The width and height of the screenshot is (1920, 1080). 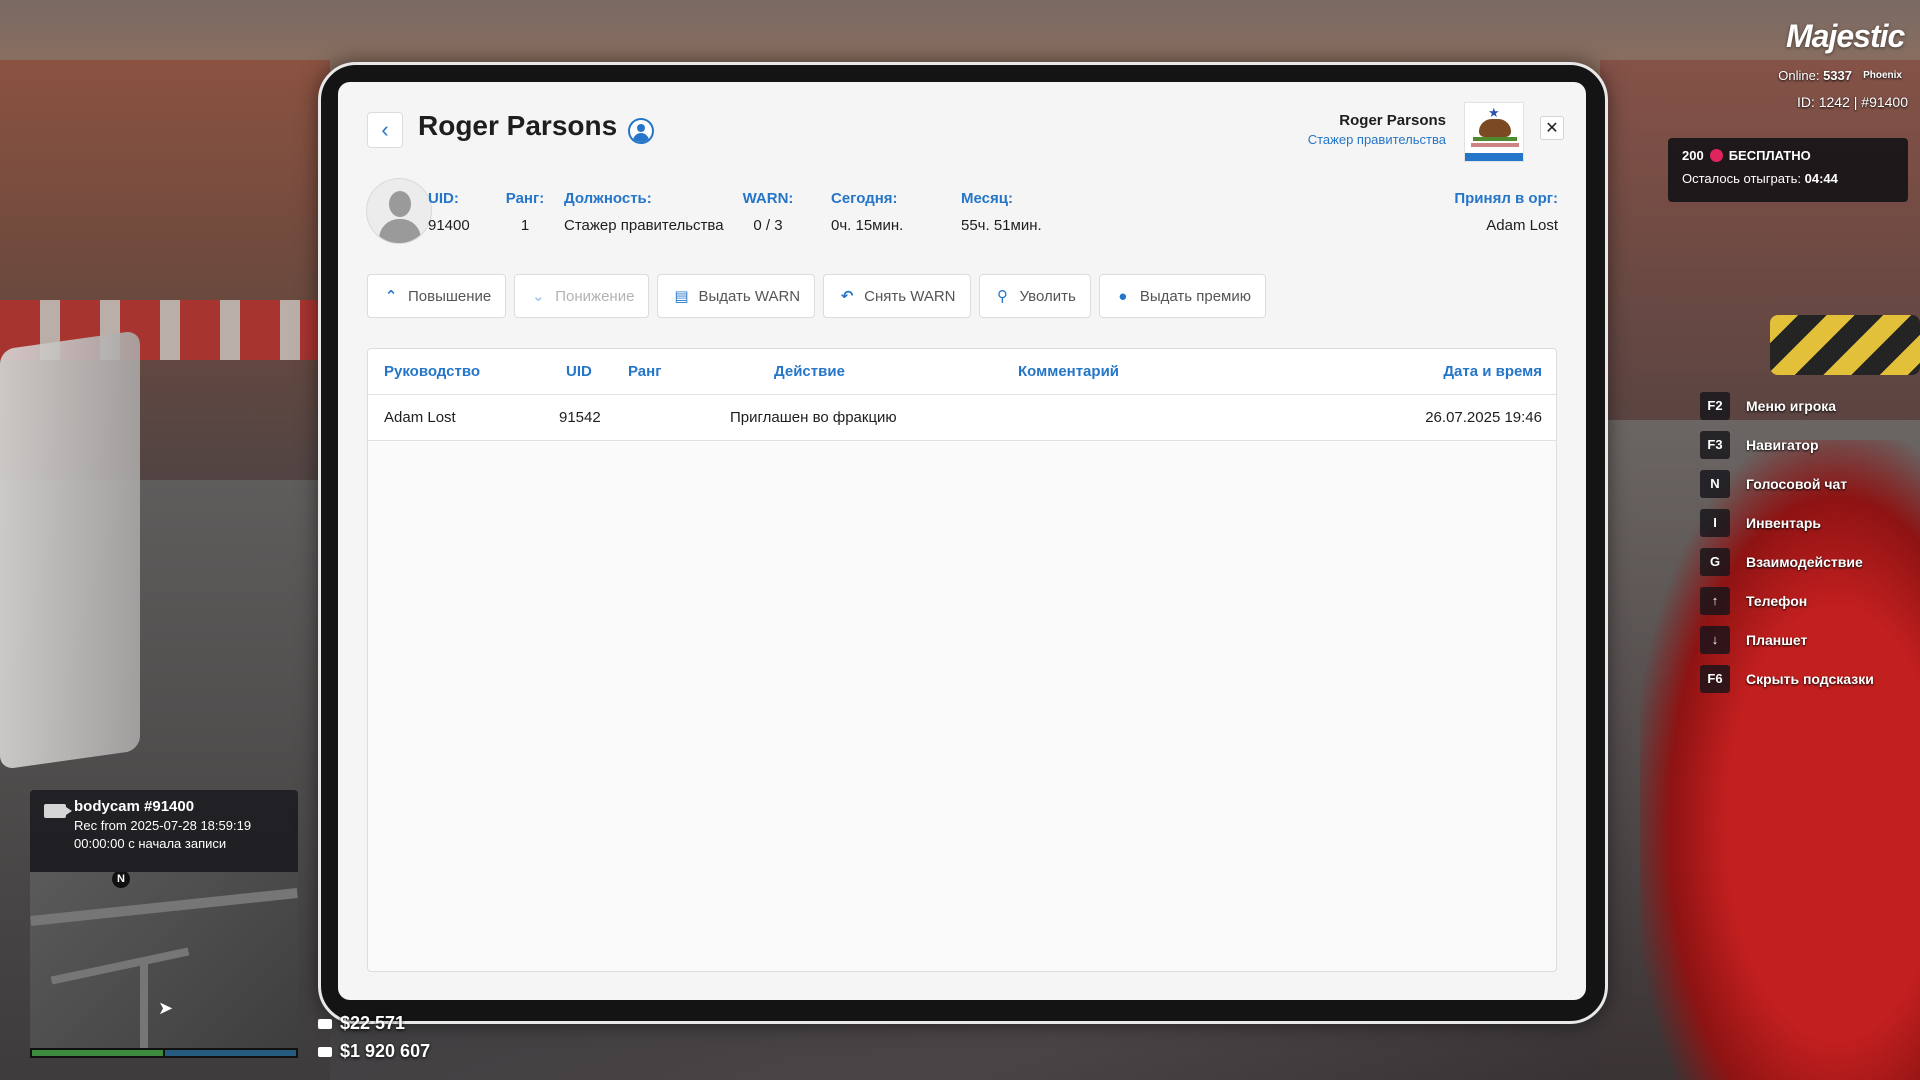 I want to click on info-uid-label: UID:, so click(x=443, y=198).